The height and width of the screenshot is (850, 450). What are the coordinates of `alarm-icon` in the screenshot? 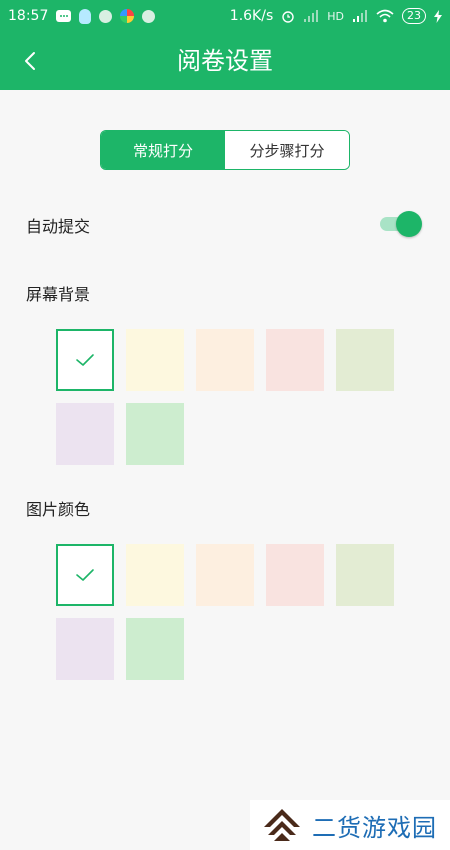 It's located at (288, 17).